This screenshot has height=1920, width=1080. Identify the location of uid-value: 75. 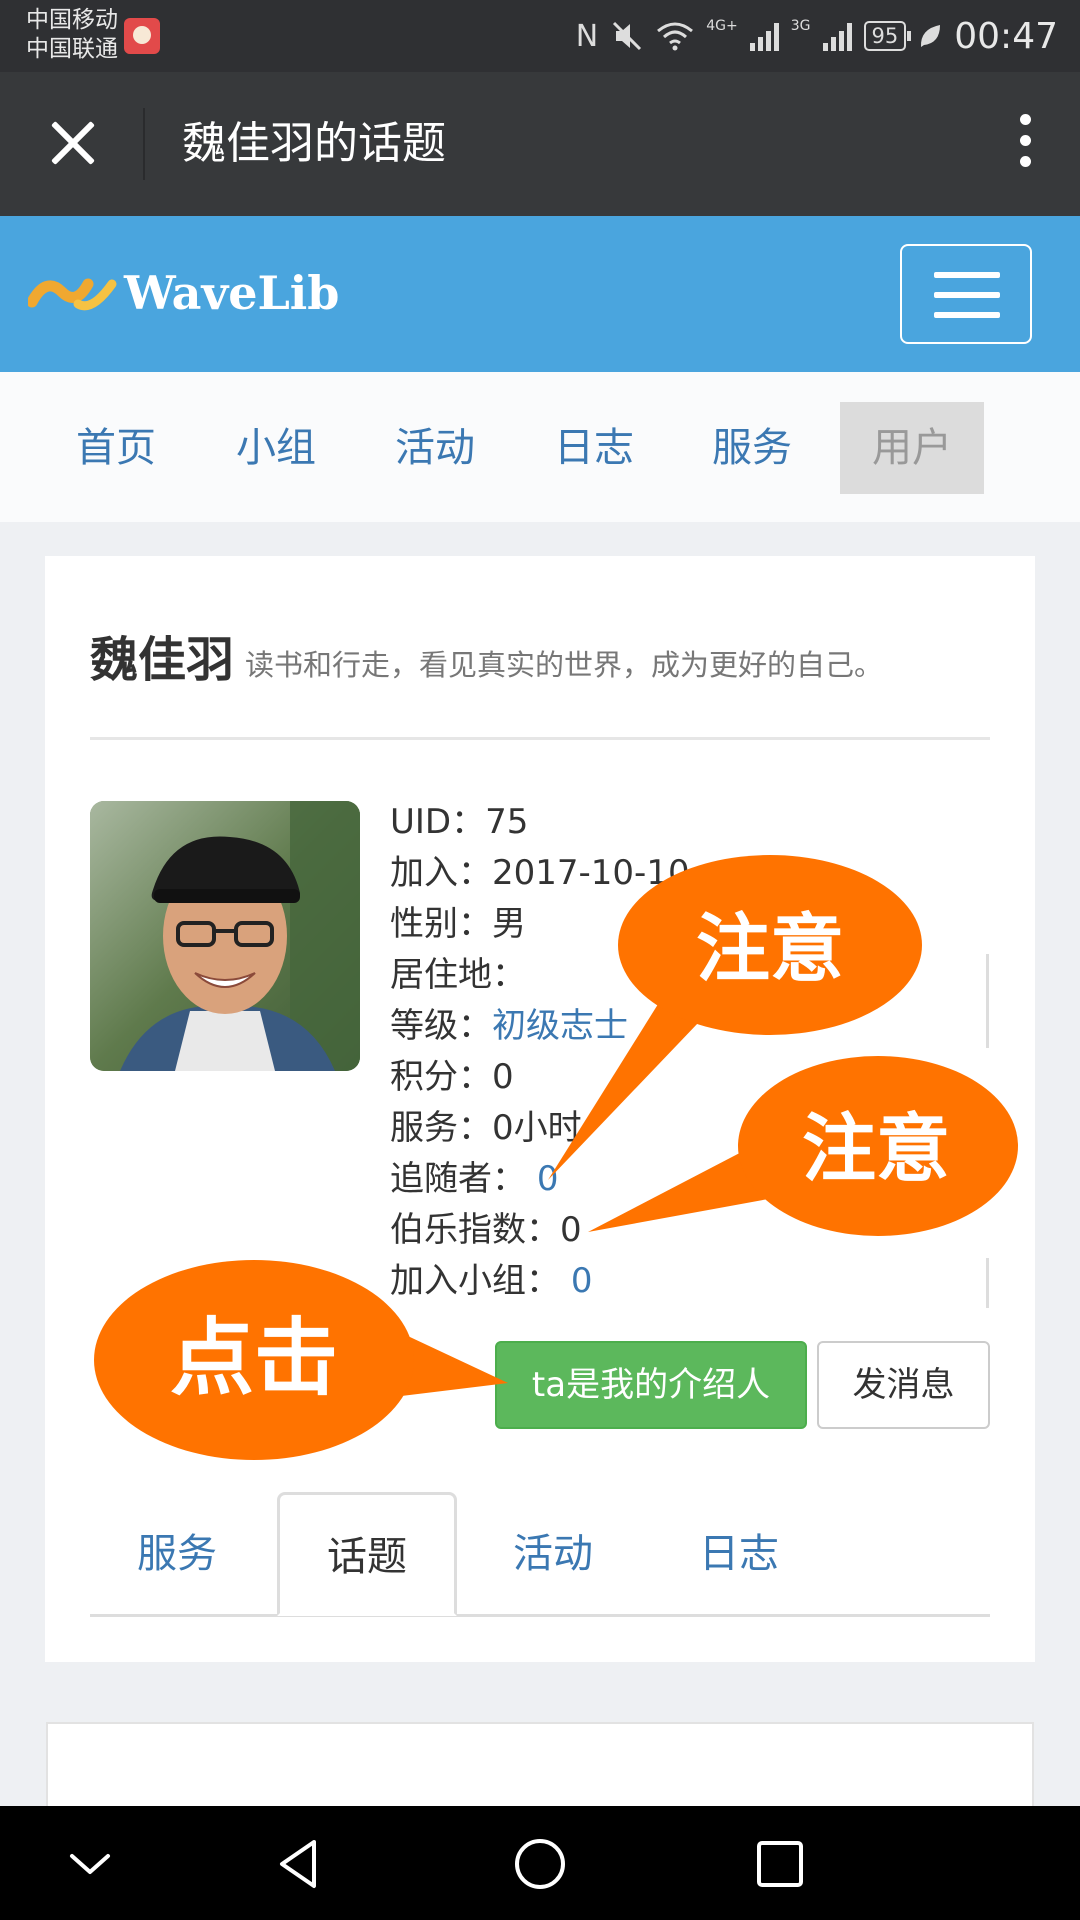
(507, 822).